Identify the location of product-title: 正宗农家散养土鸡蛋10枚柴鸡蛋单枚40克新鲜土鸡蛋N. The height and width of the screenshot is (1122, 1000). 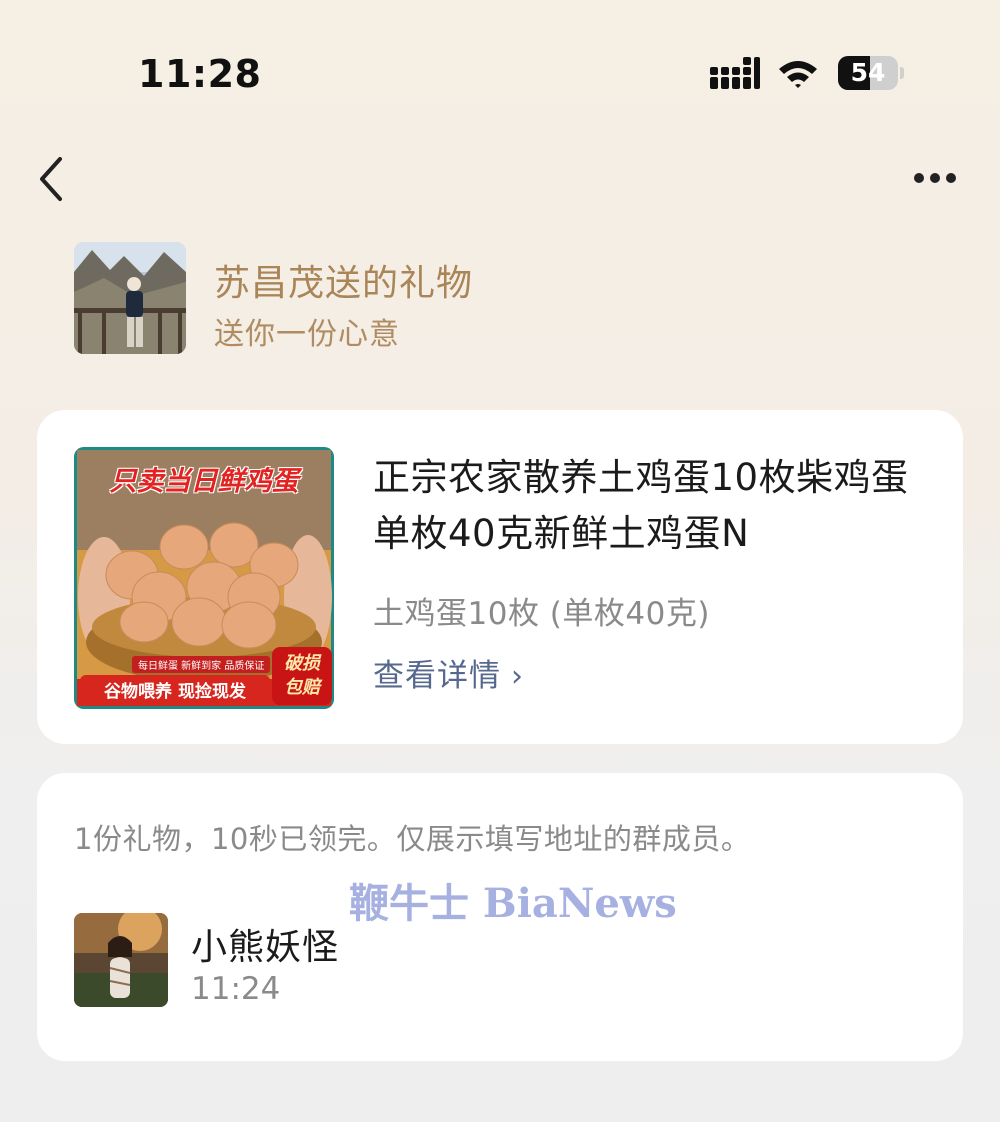
(641, 505).